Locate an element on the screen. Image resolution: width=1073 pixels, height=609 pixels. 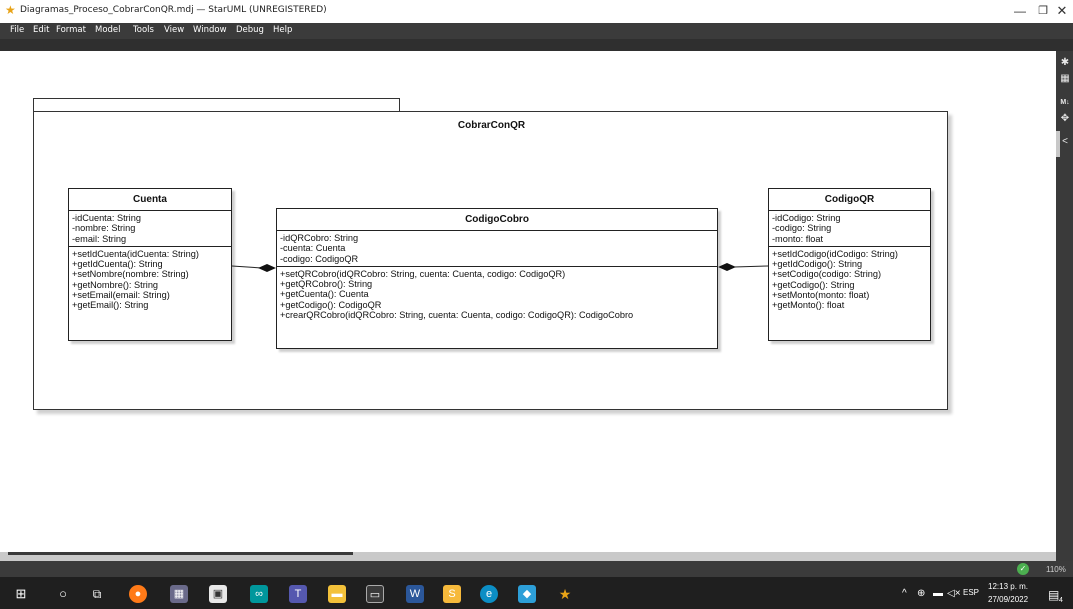
zoom-level: 110% is located at coordinates (1056, 569).